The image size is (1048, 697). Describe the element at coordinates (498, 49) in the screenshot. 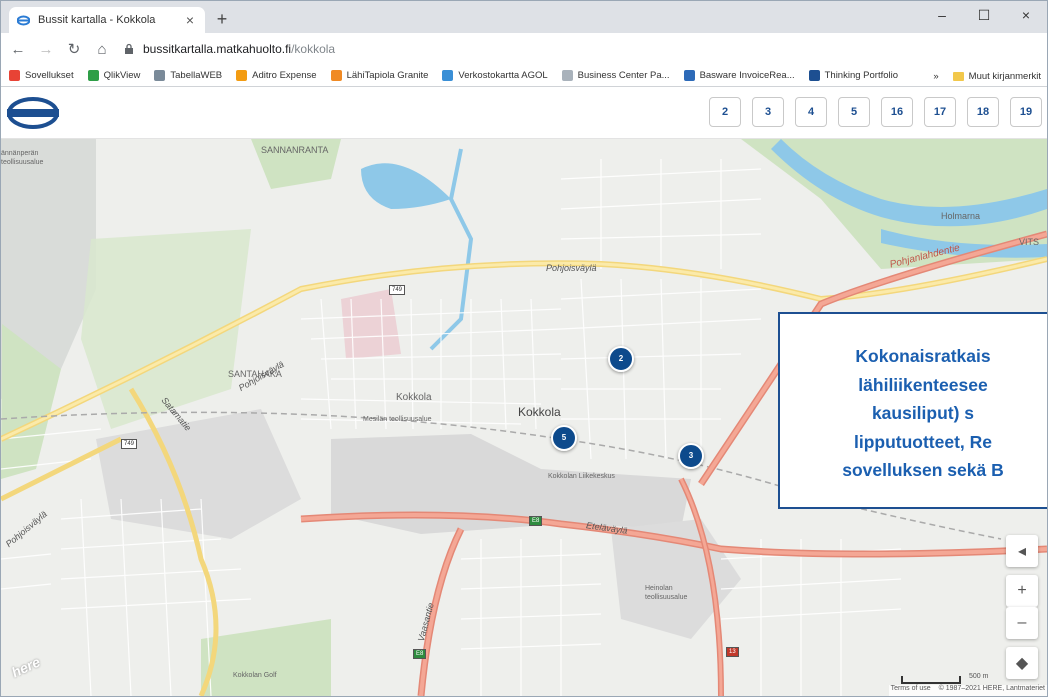

I see `address-bar: bussitkartalla.matkahuolto.fi/kokkola` at that location.